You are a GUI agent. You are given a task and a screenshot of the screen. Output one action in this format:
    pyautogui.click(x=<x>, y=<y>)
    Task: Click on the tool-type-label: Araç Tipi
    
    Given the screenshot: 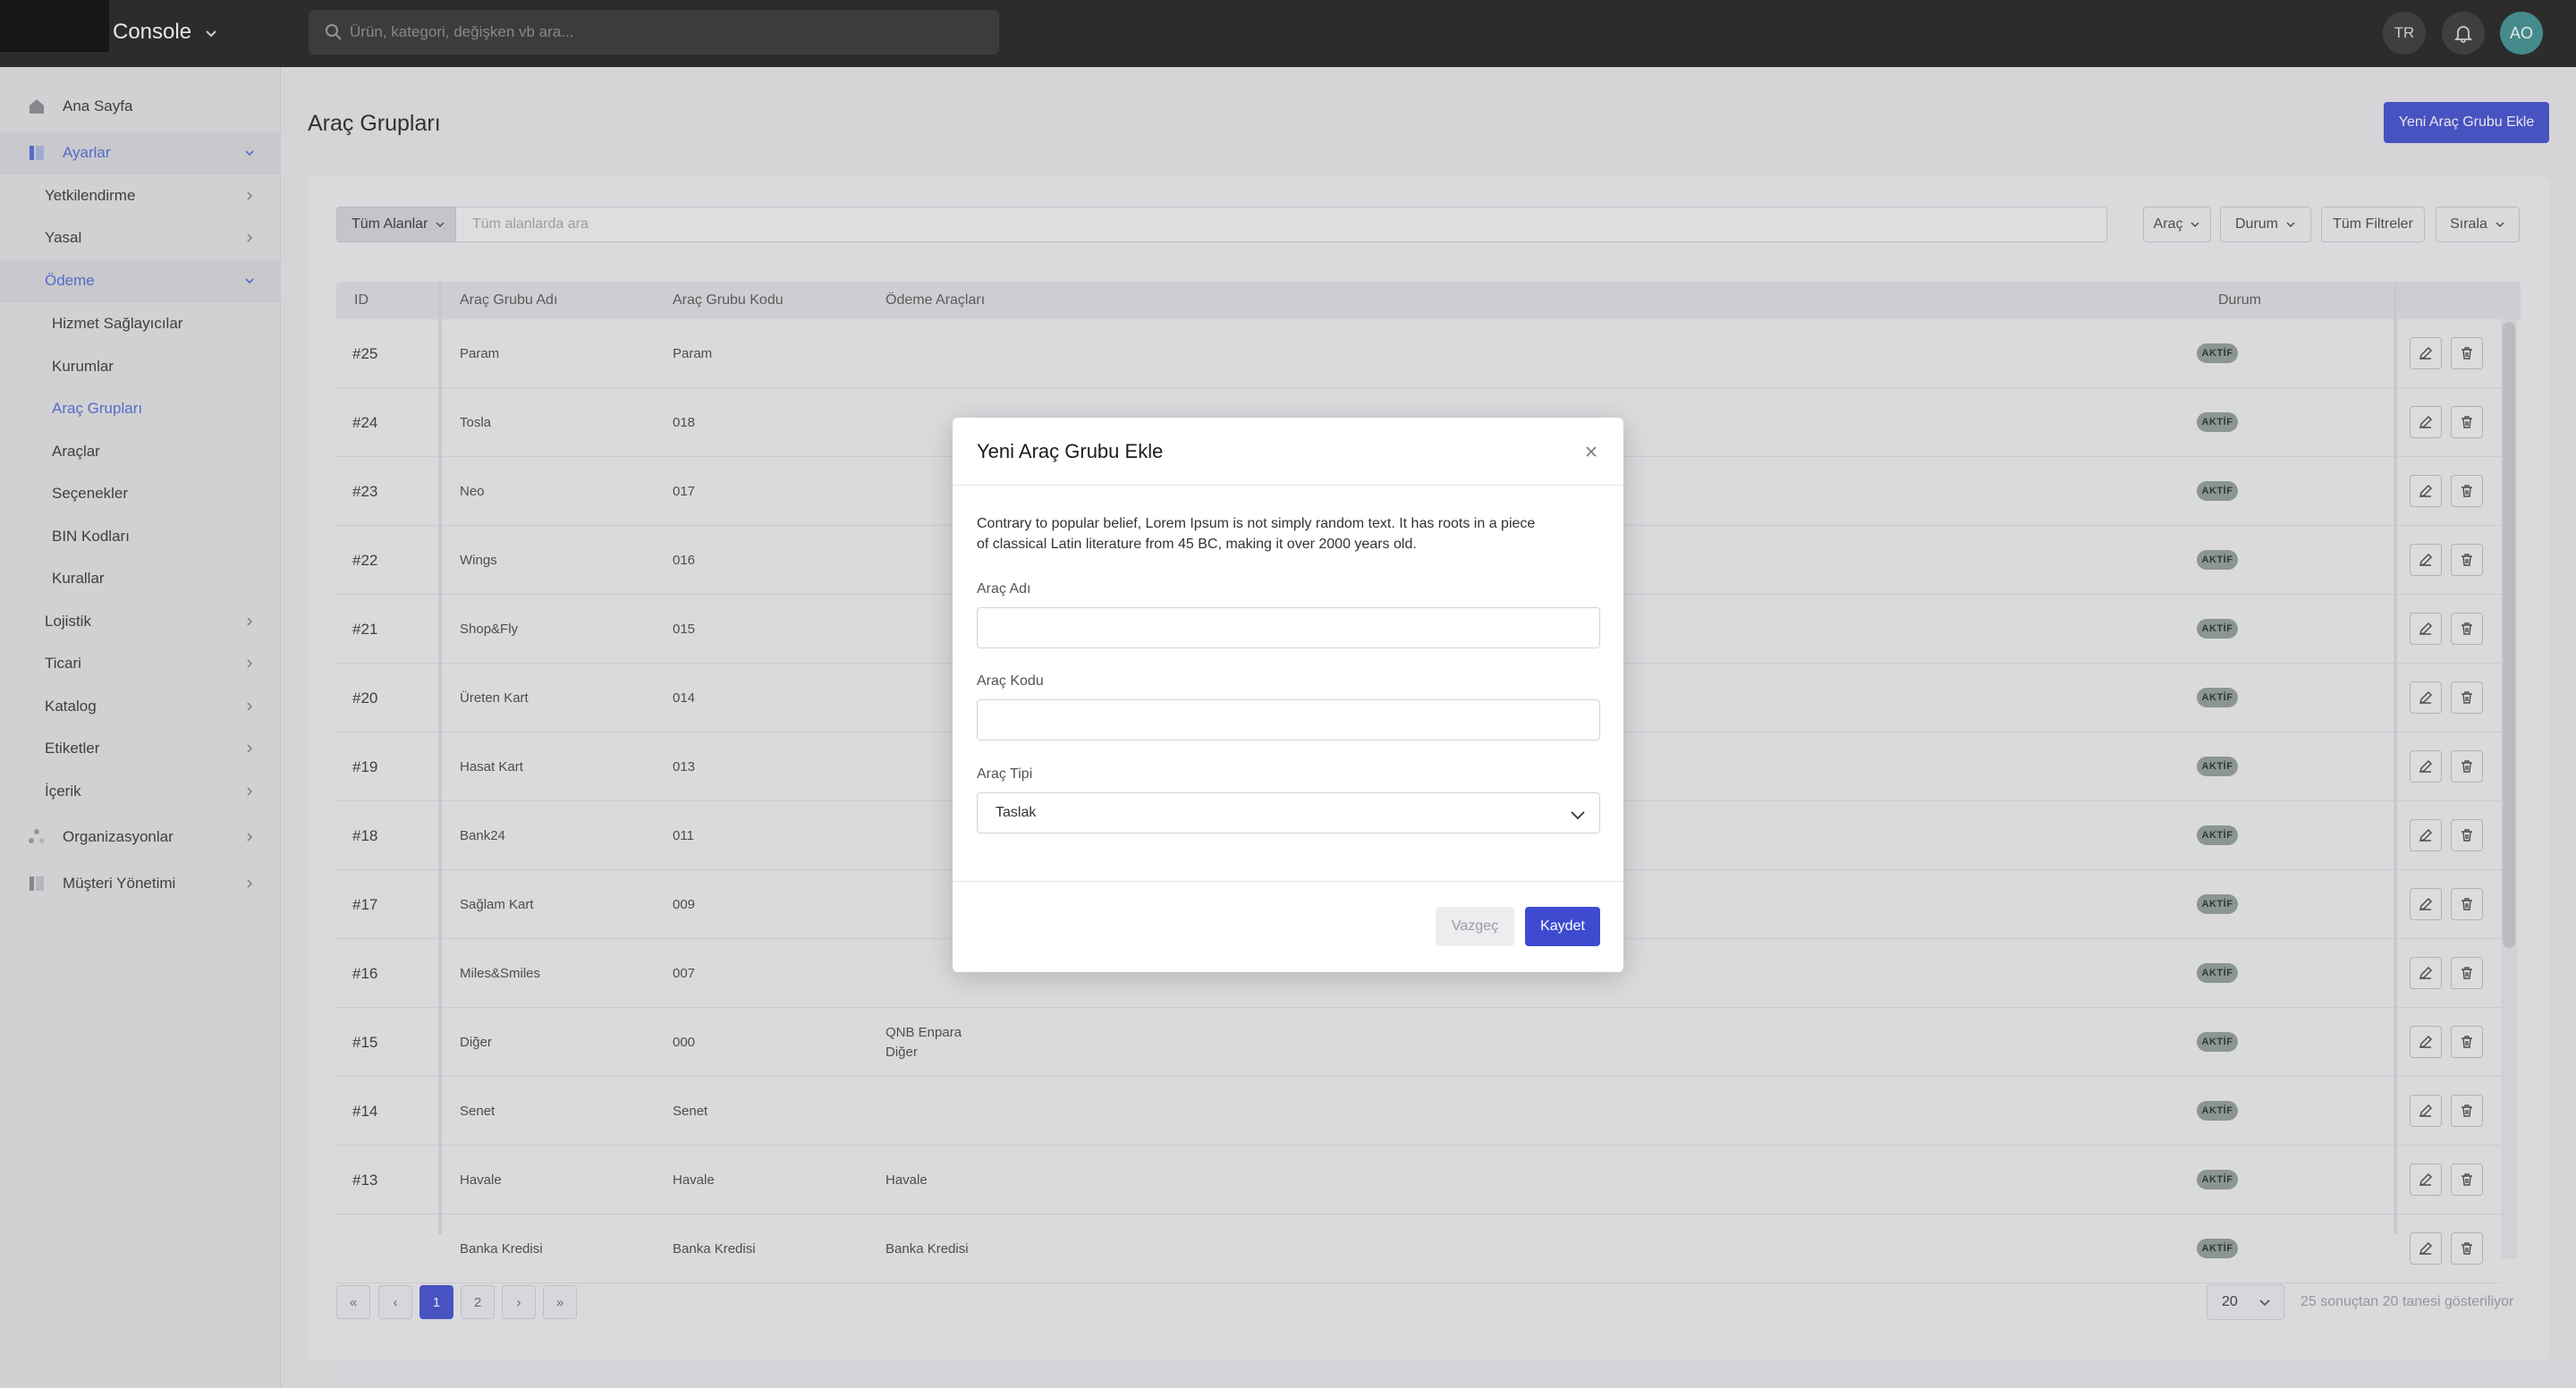 What is the action you would take?
    pyautogui.click(x=1005, y=774)
    